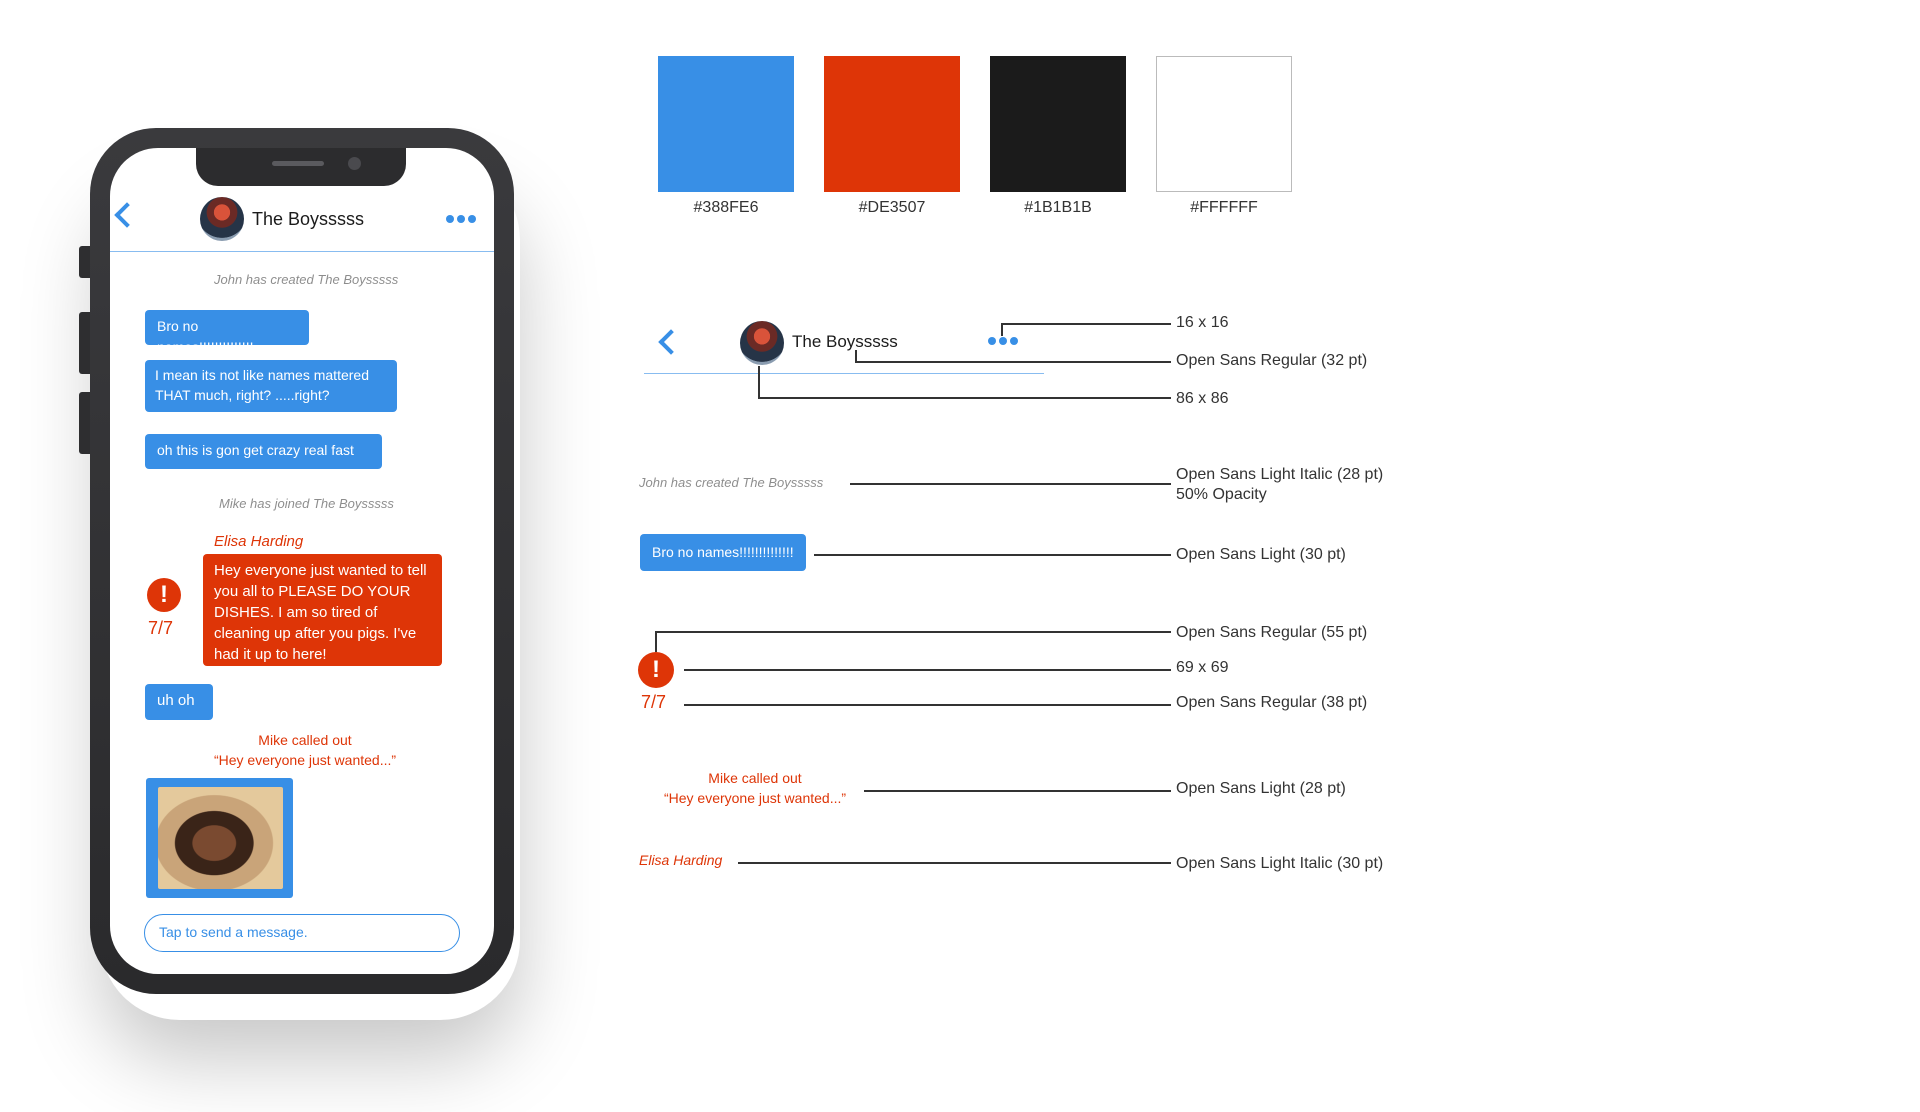 This screenshot has width=1920, height=1112. What do you see at coordinates (1261, 554) in the screenshot?
I see `spec-label-bubble-font: Open Sans Light (30 pt)` at bounding box center [1261, 554].